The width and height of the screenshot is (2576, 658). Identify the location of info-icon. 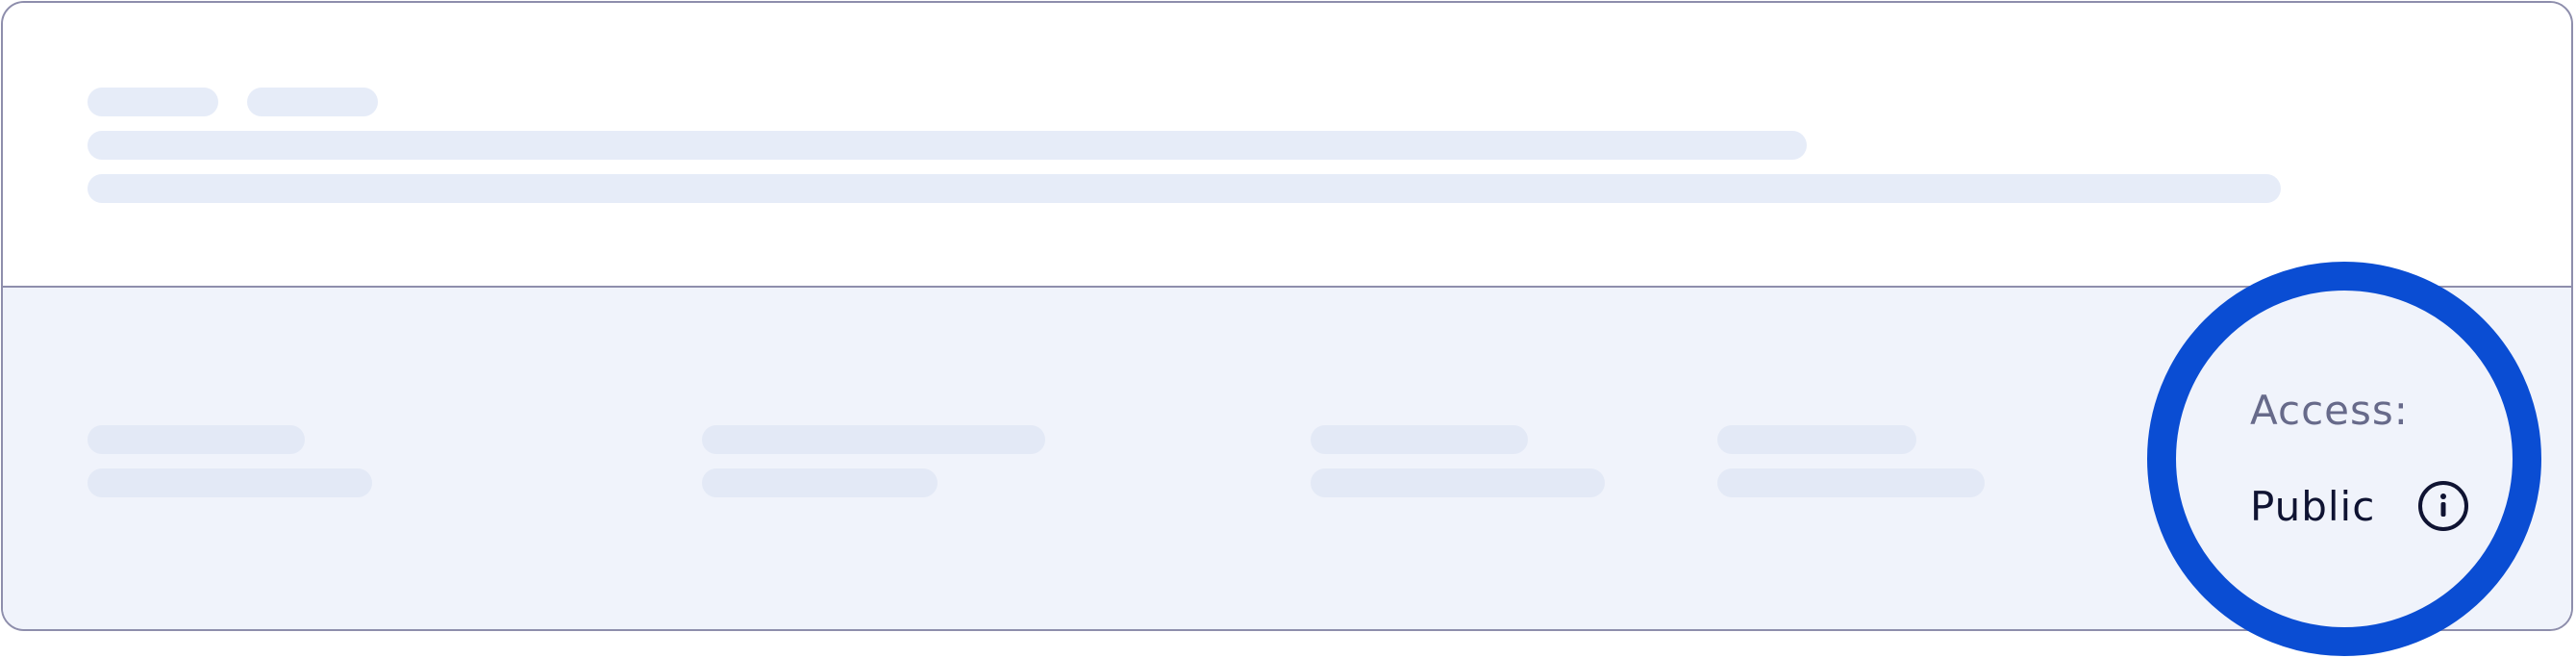
(2443, 506).